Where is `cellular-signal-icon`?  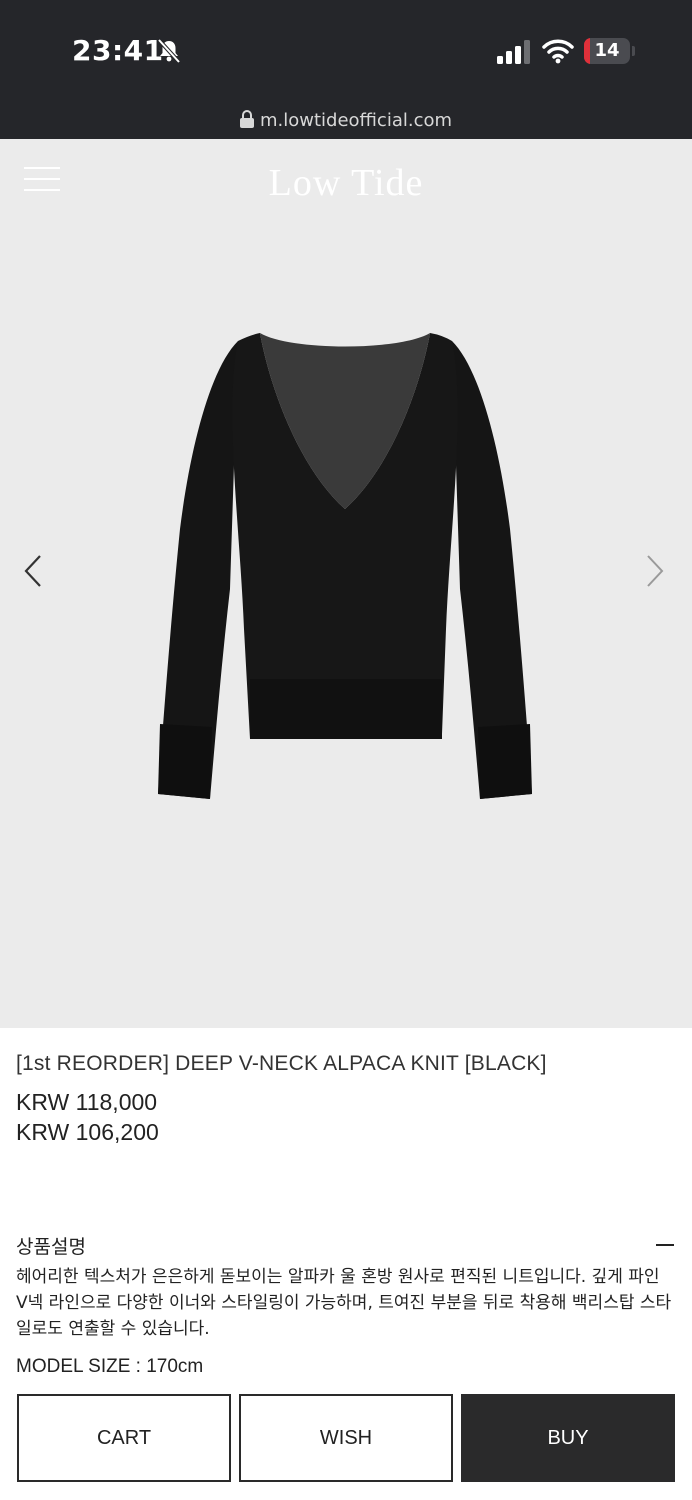 cellular-signal-icon is located at coordinates (513, 52).